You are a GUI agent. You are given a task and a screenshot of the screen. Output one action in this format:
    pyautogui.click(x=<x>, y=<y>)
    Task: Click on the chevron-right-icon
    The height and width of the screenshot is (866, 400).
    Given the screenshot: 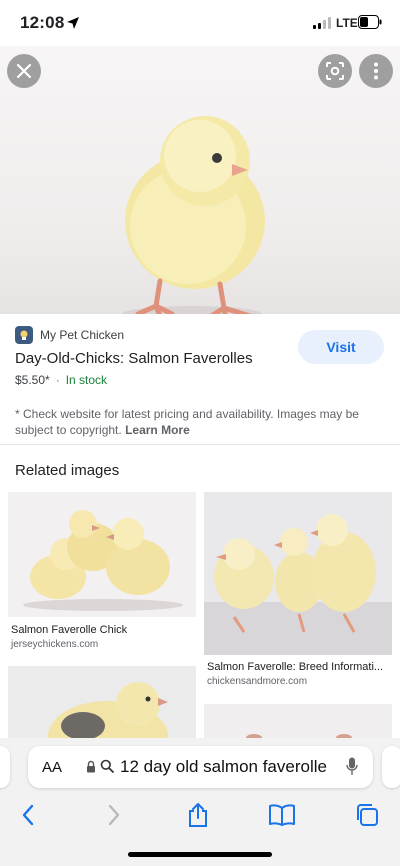 What is the action you would take?
    pyautogui.click(x=114, y=815)
    